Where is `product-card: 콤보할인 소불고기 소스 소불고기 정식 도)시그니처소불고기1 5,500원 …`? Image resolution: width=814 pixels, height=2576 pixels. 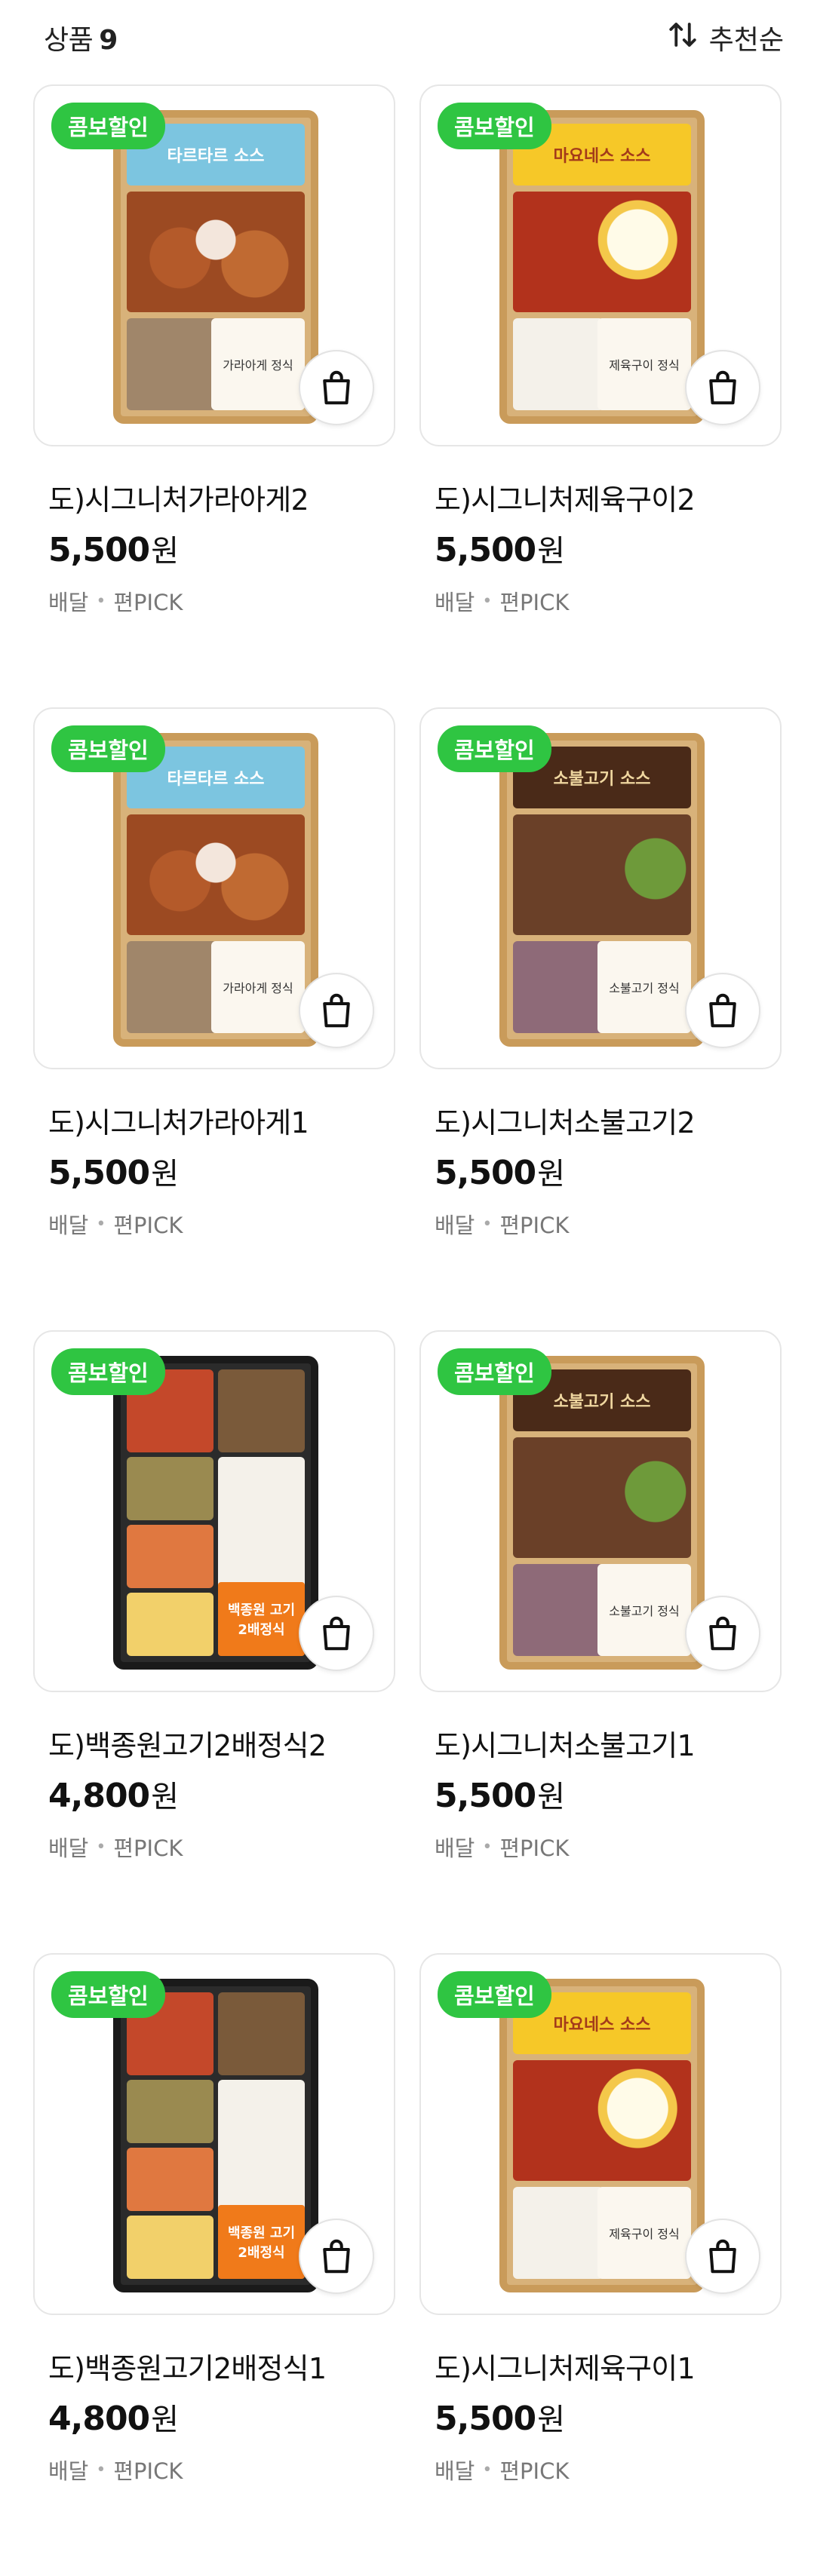
product-card: 콤보할인 소불고기 소스 소불고기 정식 도)시그니처소불고기1 5,500원 … is located at coordinates (600, 1641).